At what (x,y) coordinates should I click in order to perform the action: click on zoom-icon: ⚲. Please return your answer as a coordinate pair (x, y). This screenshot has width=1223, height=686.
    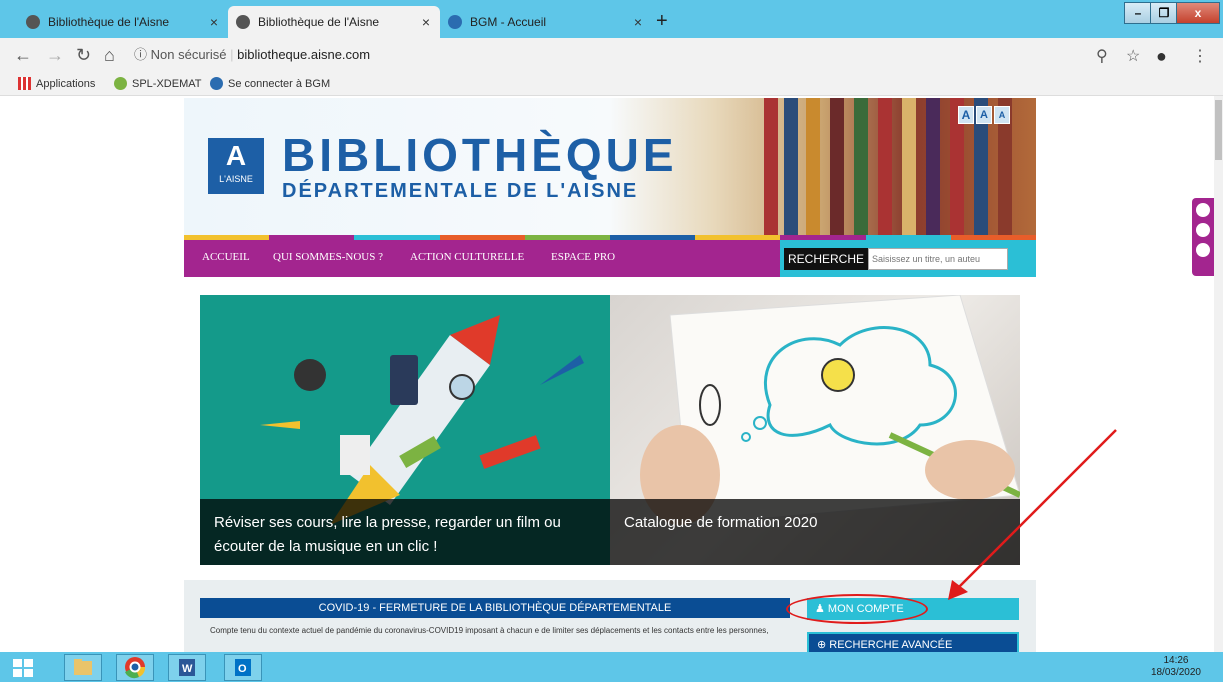
    Looking at the image, I should click on (1102, 56).